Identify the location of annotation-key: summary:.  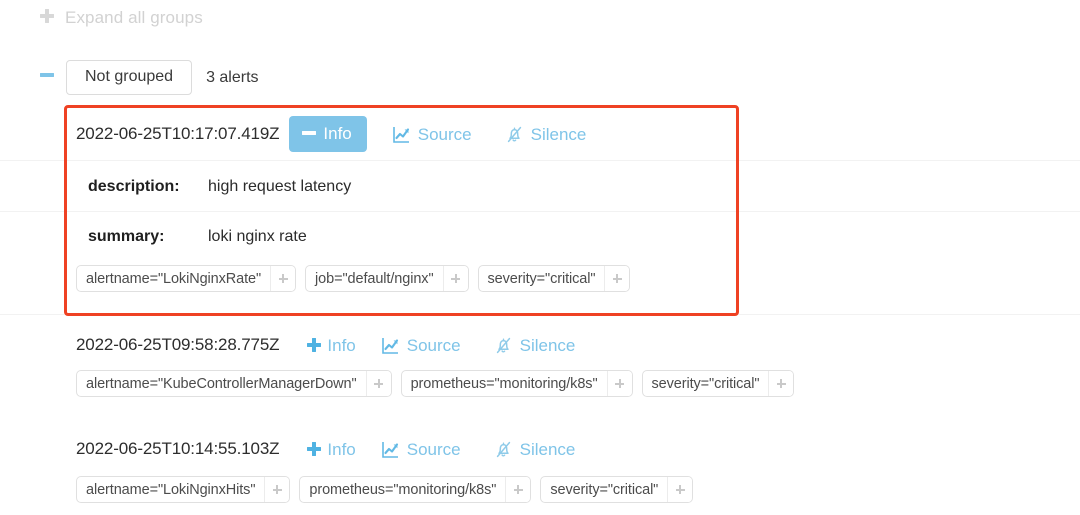
(126, 236).